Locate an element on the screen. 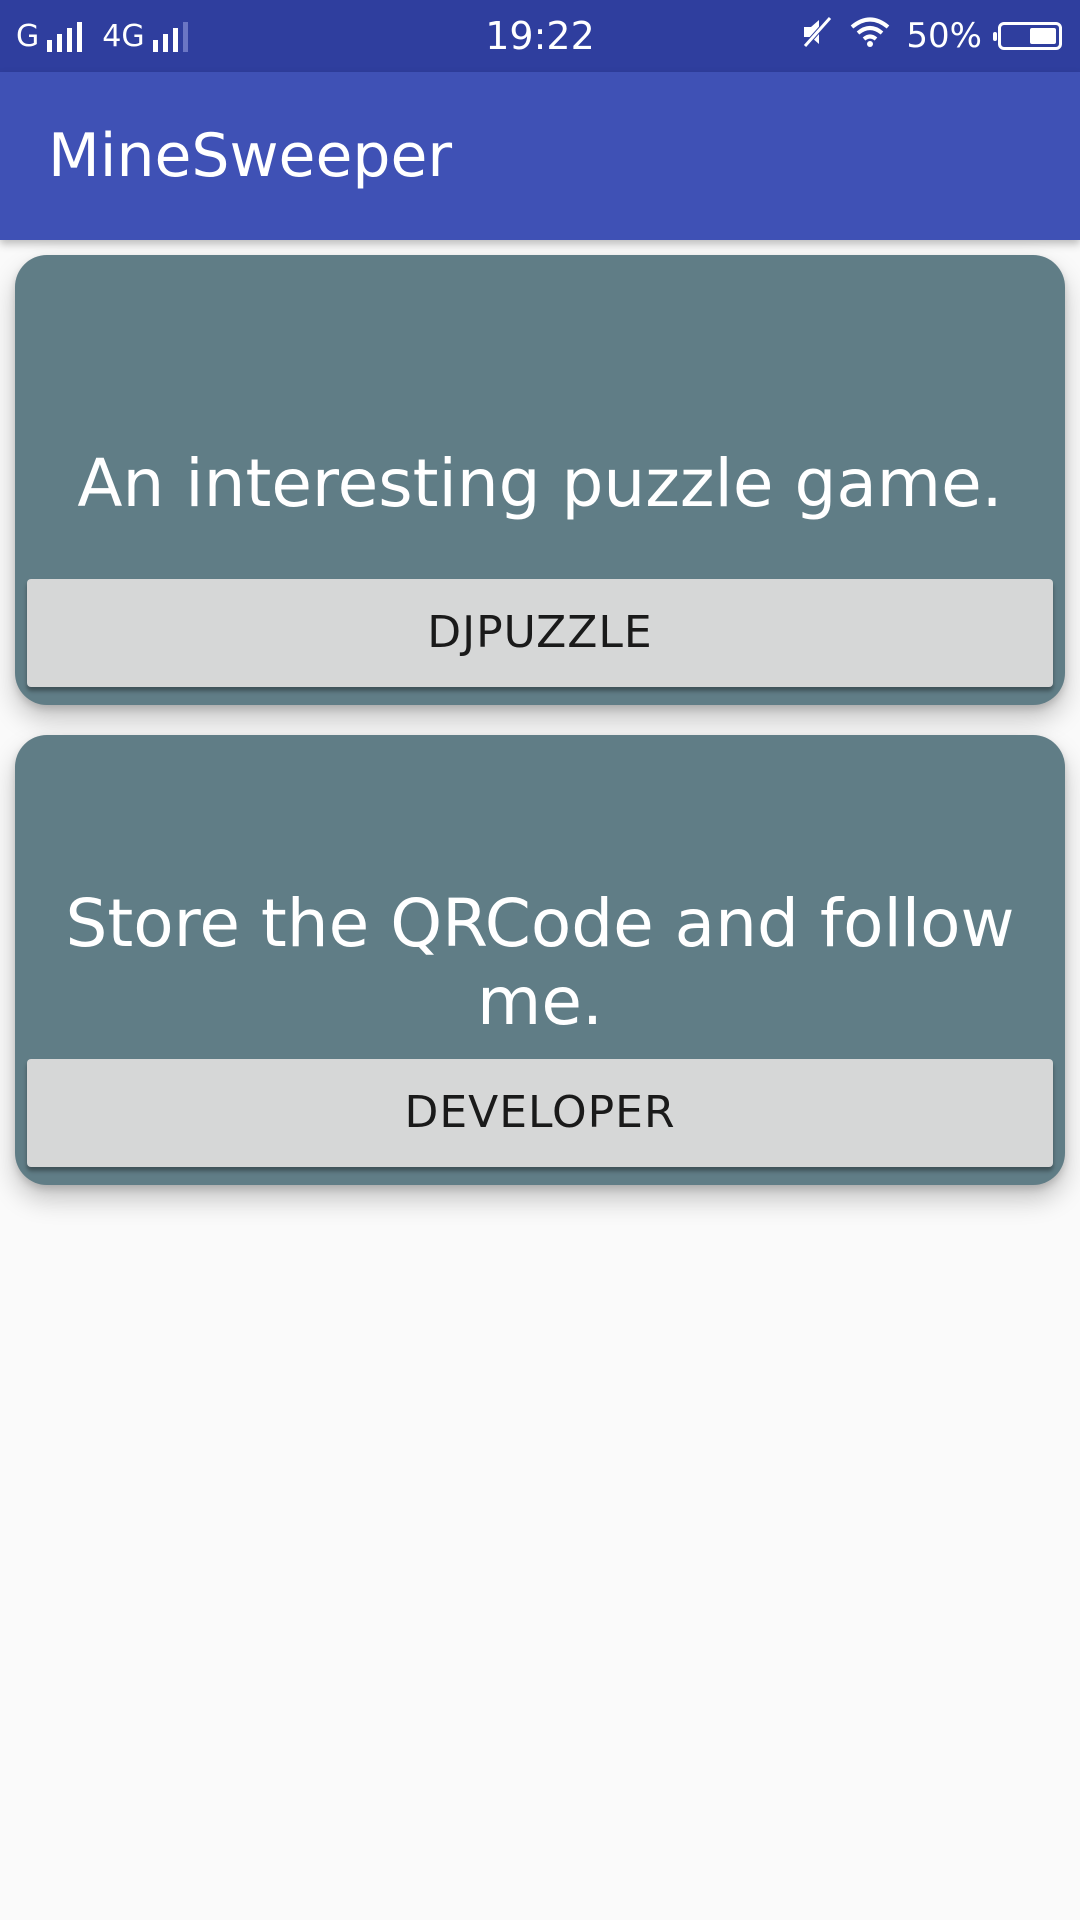 The height and width of the screenshot is (1920, 1080). developer-button: DEVELOPER is located at coordinates (540, 1113).